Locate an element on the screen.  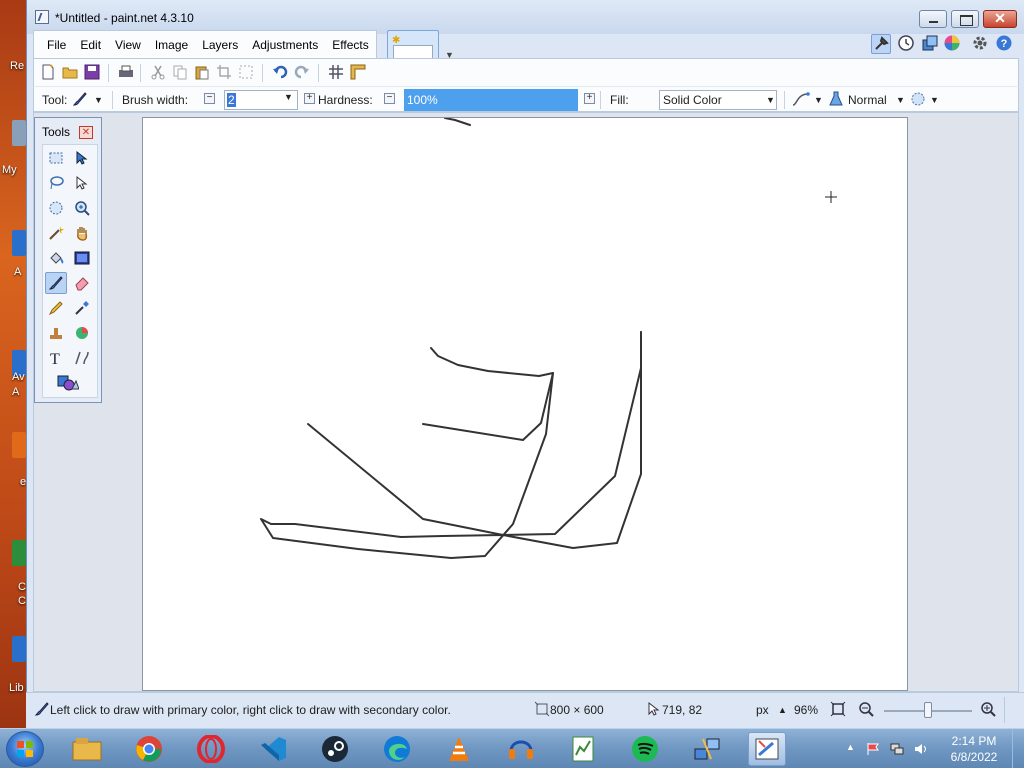
zoom-readout: 96% is located at coordinates (806, 710).